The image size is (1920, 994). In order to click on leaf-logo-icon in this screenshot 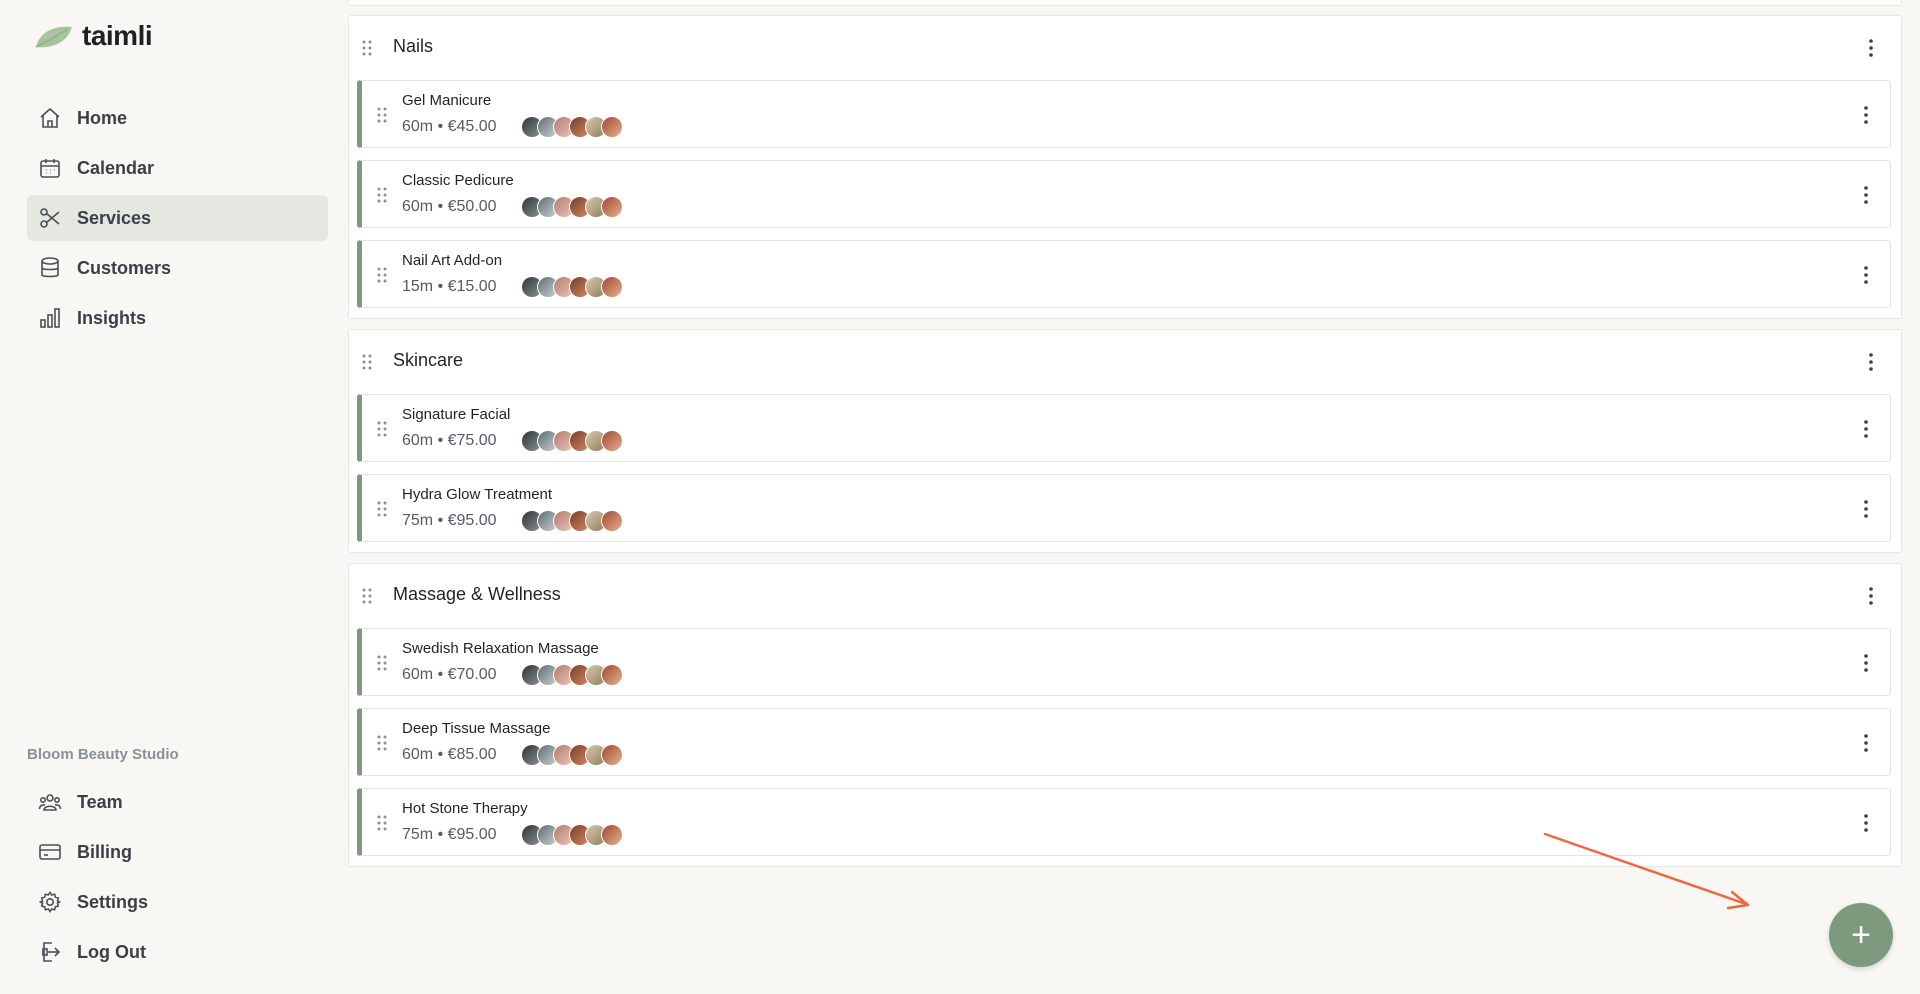, I will do `click(53, 37)`.